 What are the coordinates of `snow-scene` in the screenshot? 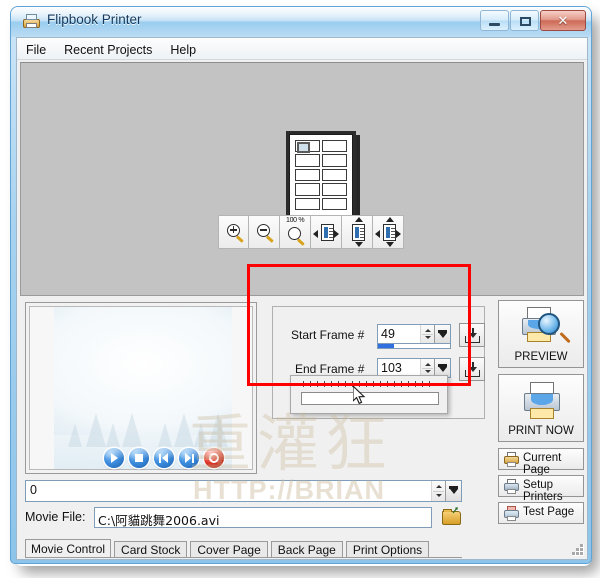 It's located at (143, 388).